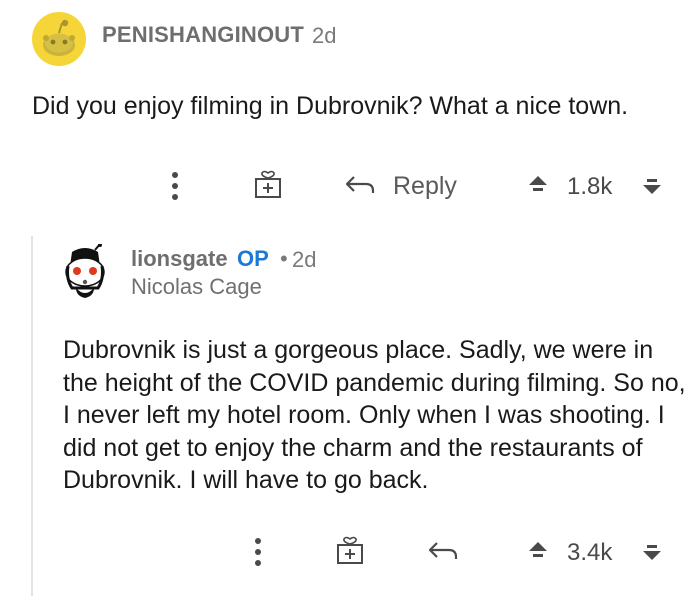 This screenshot has height=596, width=700. I want to click on comment-actions: Reply 1.8k, so click(350, 186).